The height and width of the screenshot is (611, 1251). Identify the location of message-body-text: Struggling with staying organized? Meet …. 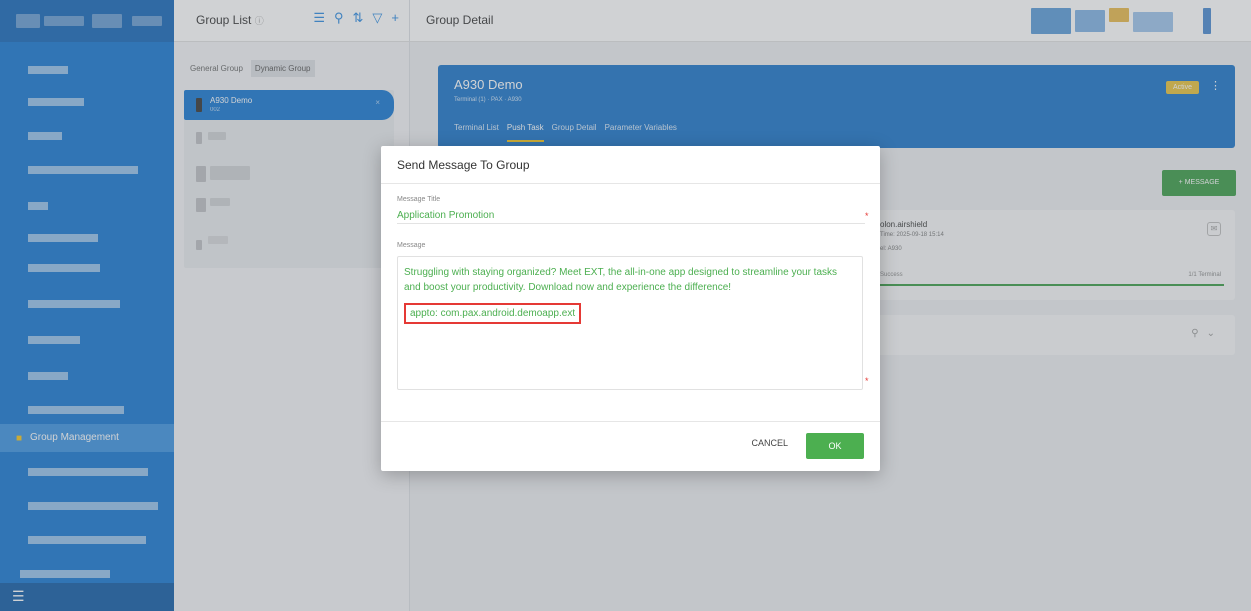
(621, 280).